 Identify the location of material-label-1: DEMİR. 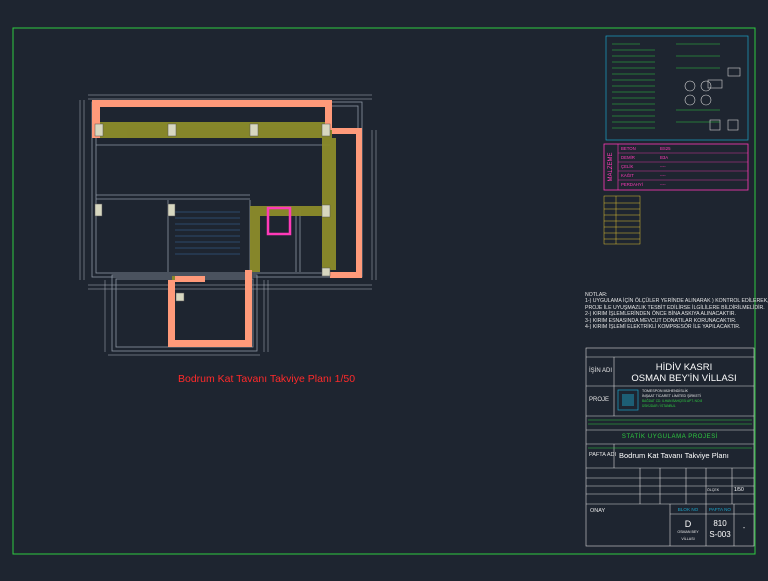
(628, 157).